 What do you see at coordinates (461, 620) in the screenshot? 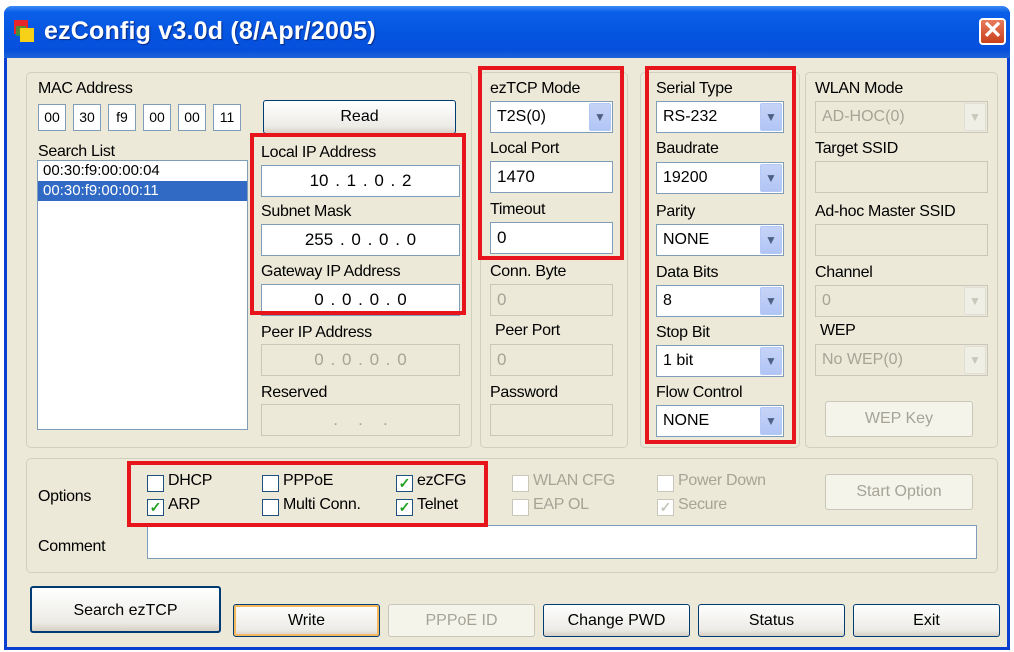
I see `pppoe-id-button: PPPoE ID` at bounding box center [461, 620].